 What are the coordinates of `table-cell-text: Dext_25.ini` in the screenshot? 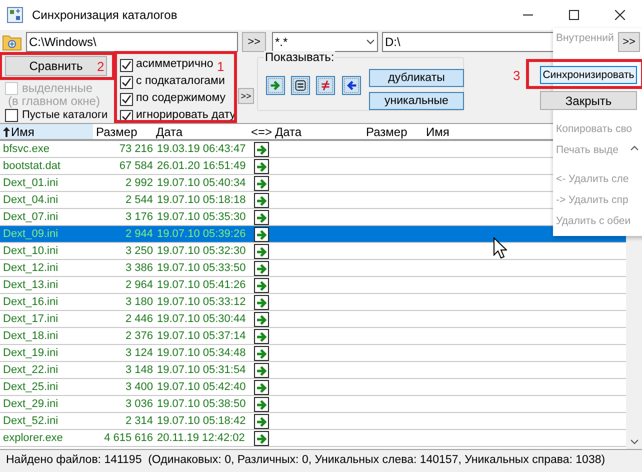 It's located at (31, 387).